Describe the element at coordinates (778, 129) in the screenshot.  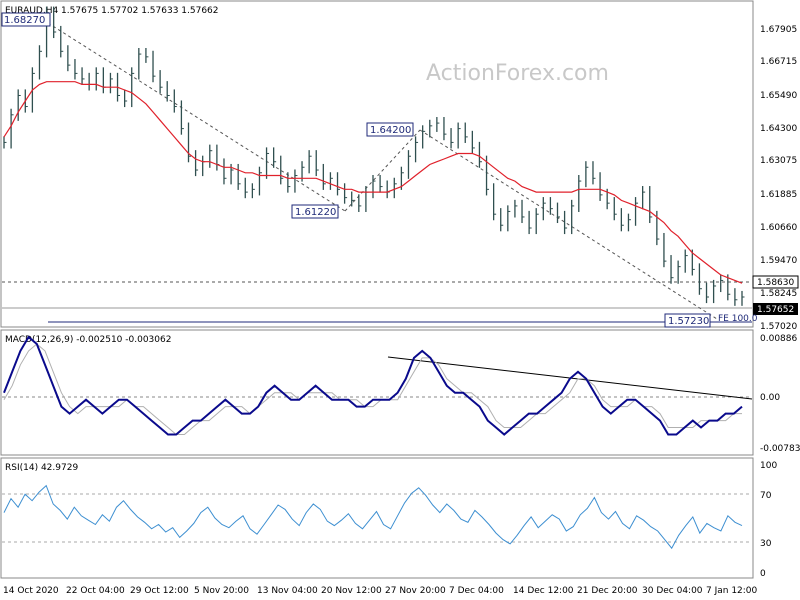
I see `price-tick: 1.64300` at that location.